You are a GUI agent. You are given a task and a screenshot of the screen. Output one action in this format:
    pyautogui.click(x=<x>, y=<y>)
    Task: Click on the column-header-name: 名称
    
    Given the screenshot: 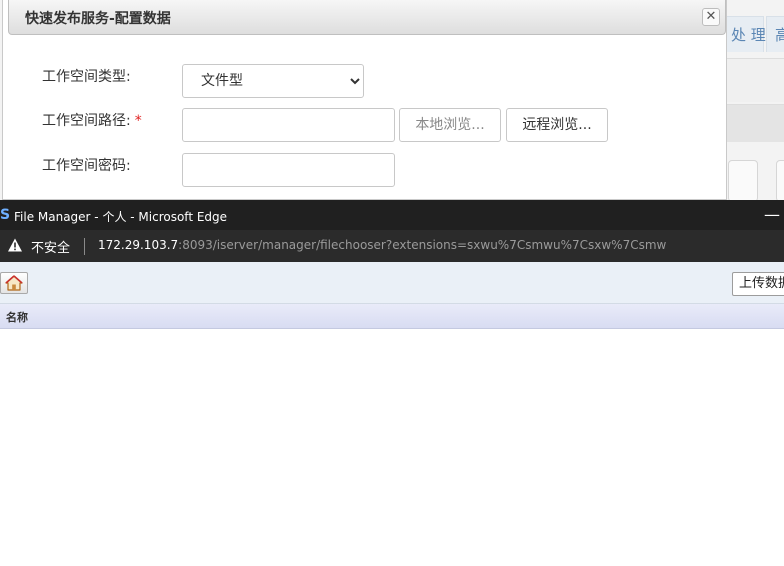 What is the action you would take?
    pyautogui.click(x=17, y=317)
    